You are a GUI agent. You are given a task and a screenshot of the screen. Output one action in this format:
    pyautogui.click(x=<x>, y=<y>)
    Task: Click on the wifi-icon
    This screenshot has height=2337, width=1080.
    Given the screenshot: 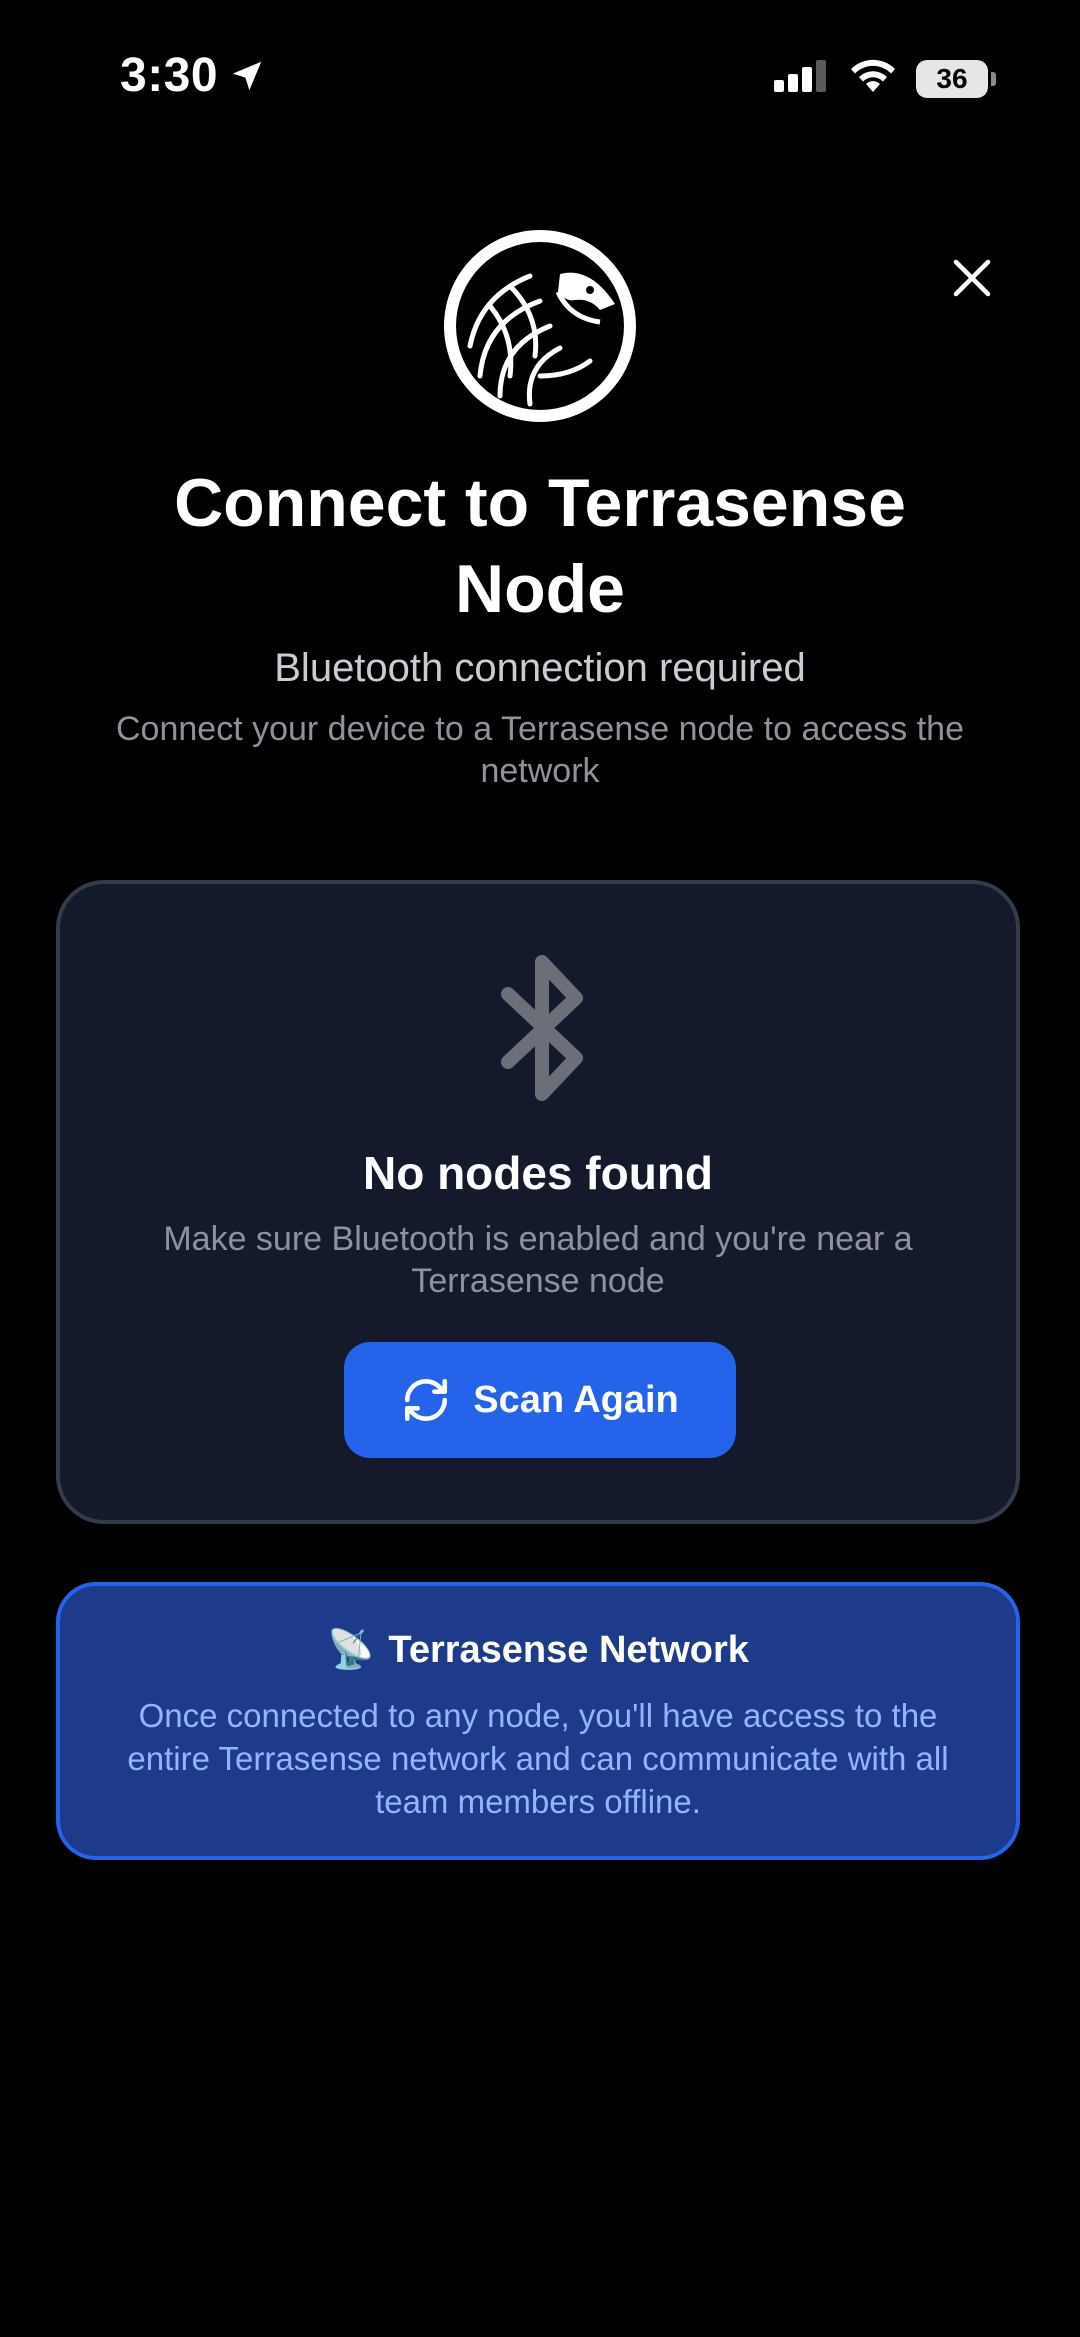 What is the action you would take?
    pyautogui.click(x=873, y=78)
    